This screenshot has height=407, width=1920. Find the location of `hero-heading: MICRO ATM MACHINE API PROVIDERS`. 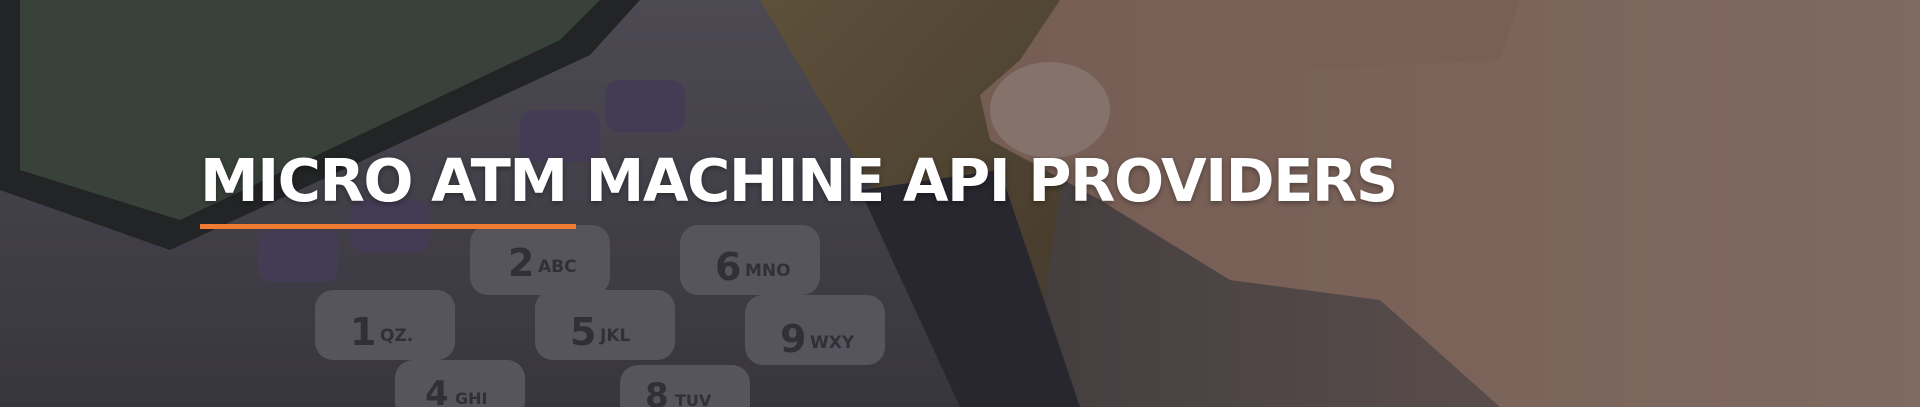

hero-heading: MICRO ATM MACHINE API PROVIDERS is located at coordinates (799, 187).